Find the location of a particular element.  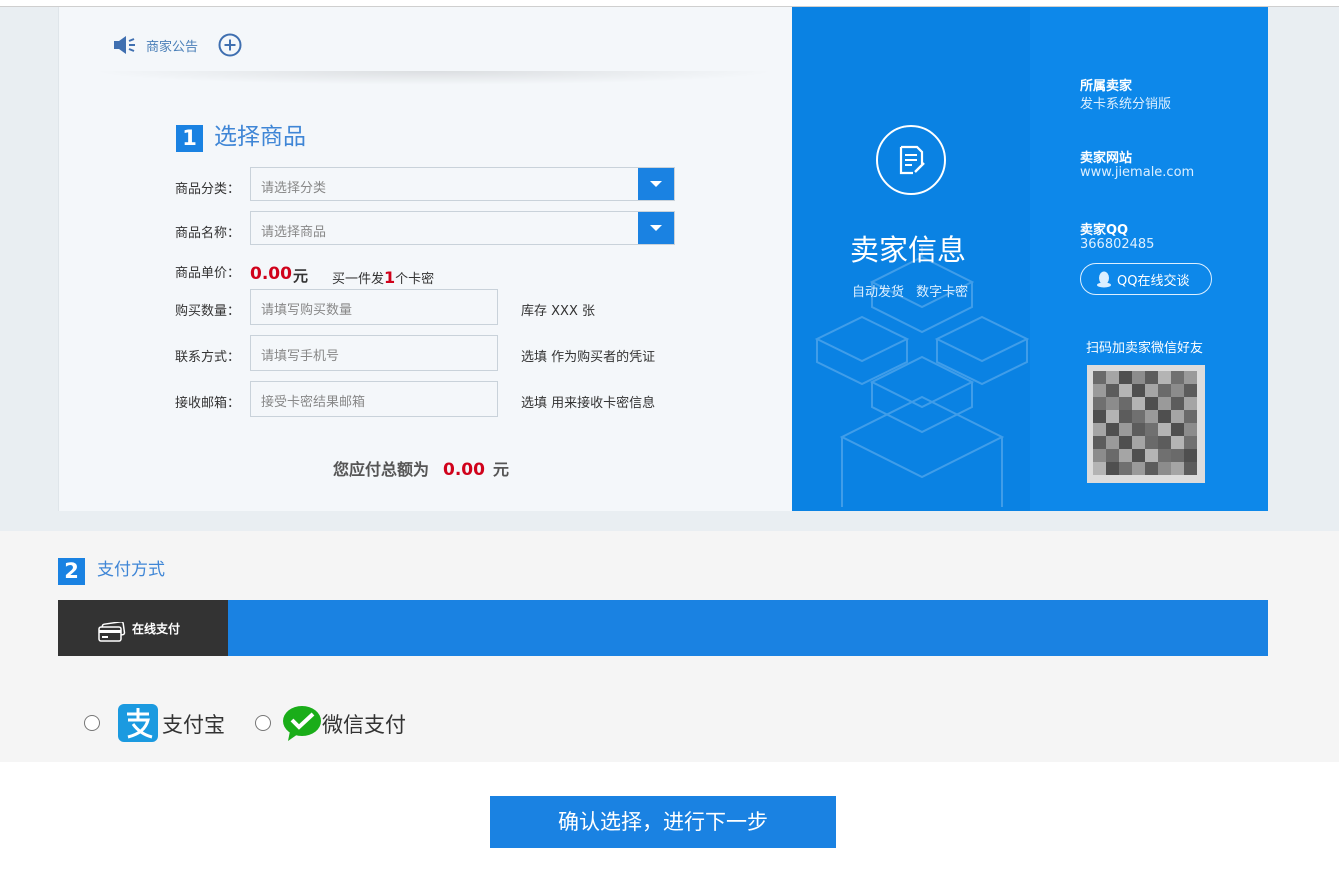

alipay-radio is located at coordinates (92, 723).